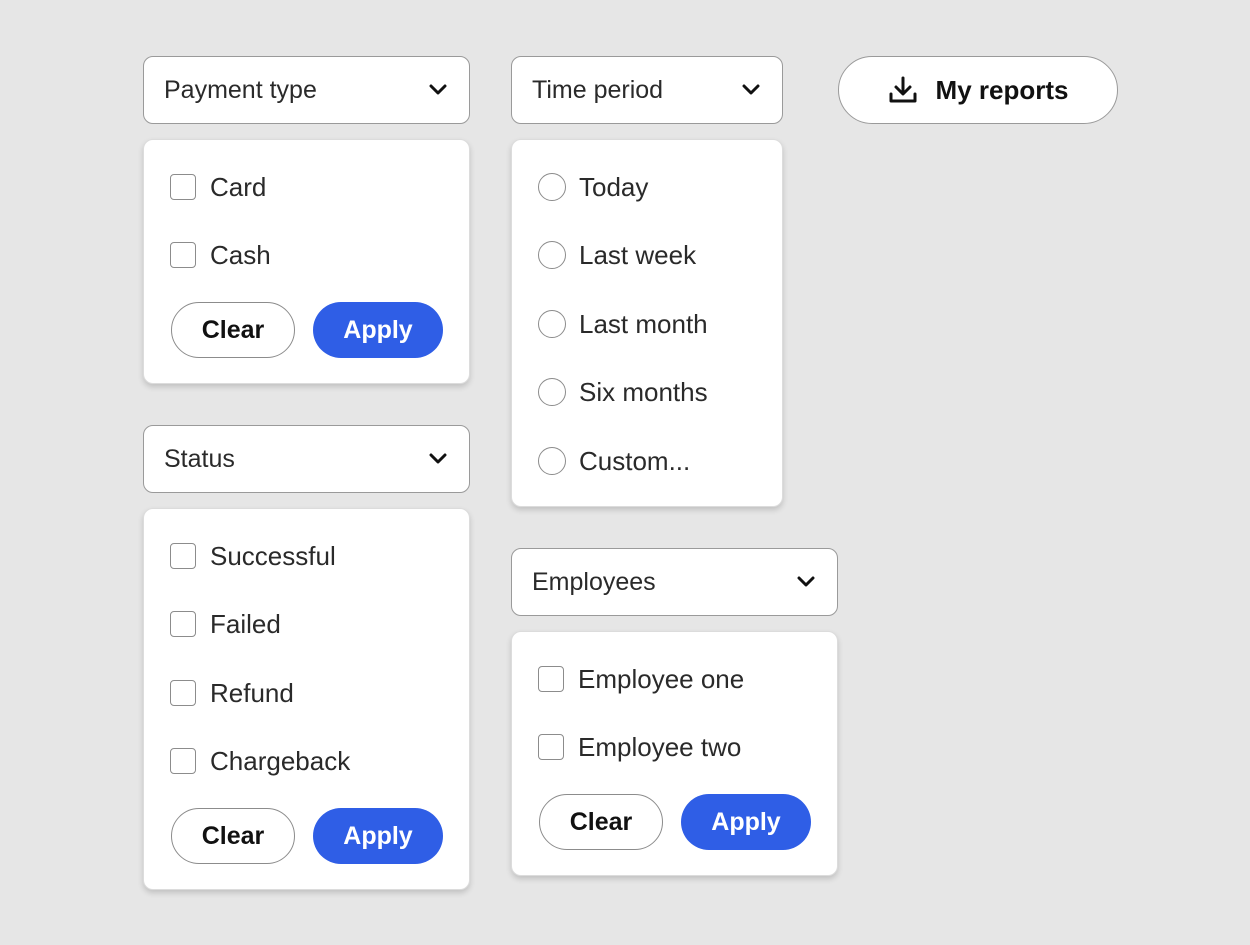  I want to click on time-period-label: Time period, so click(598, 89).